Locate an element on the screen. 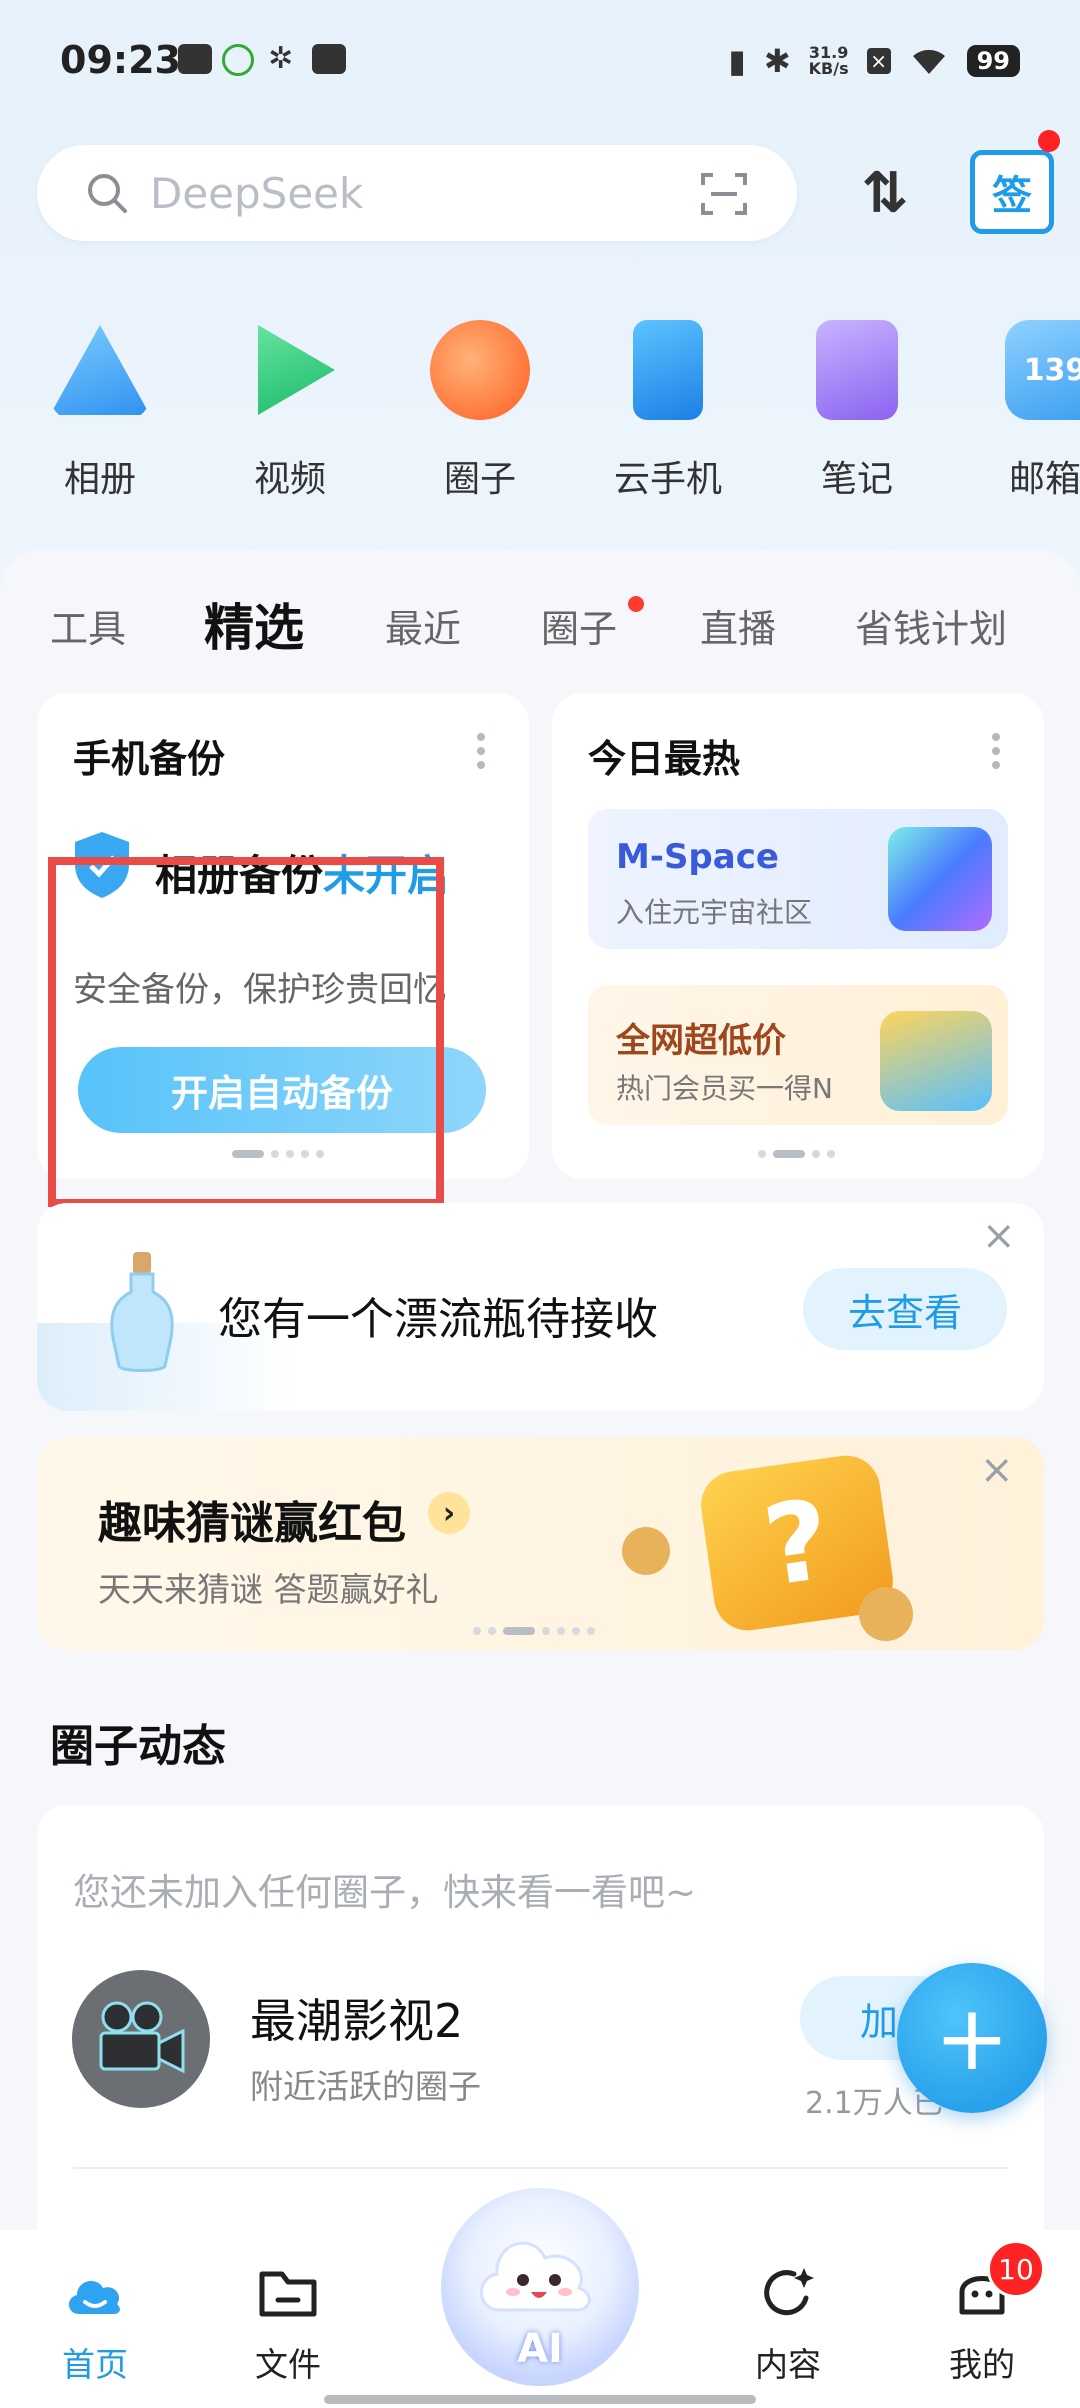 The height and width of the screenshot is (2408, 1080). quick-app-label: 圈子 is located at coordinates (479, 479).